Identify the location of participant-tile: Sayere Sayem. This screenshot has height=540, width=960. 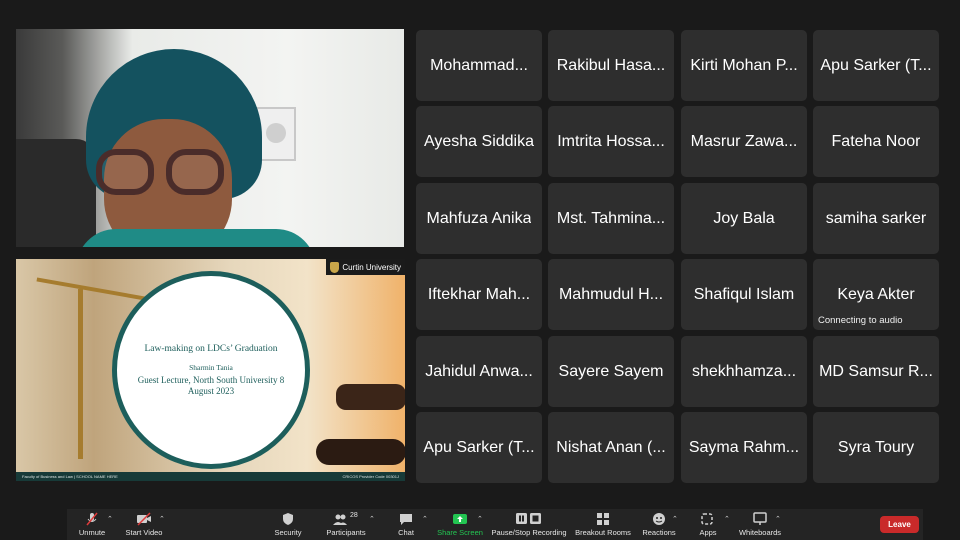
(611, 371).